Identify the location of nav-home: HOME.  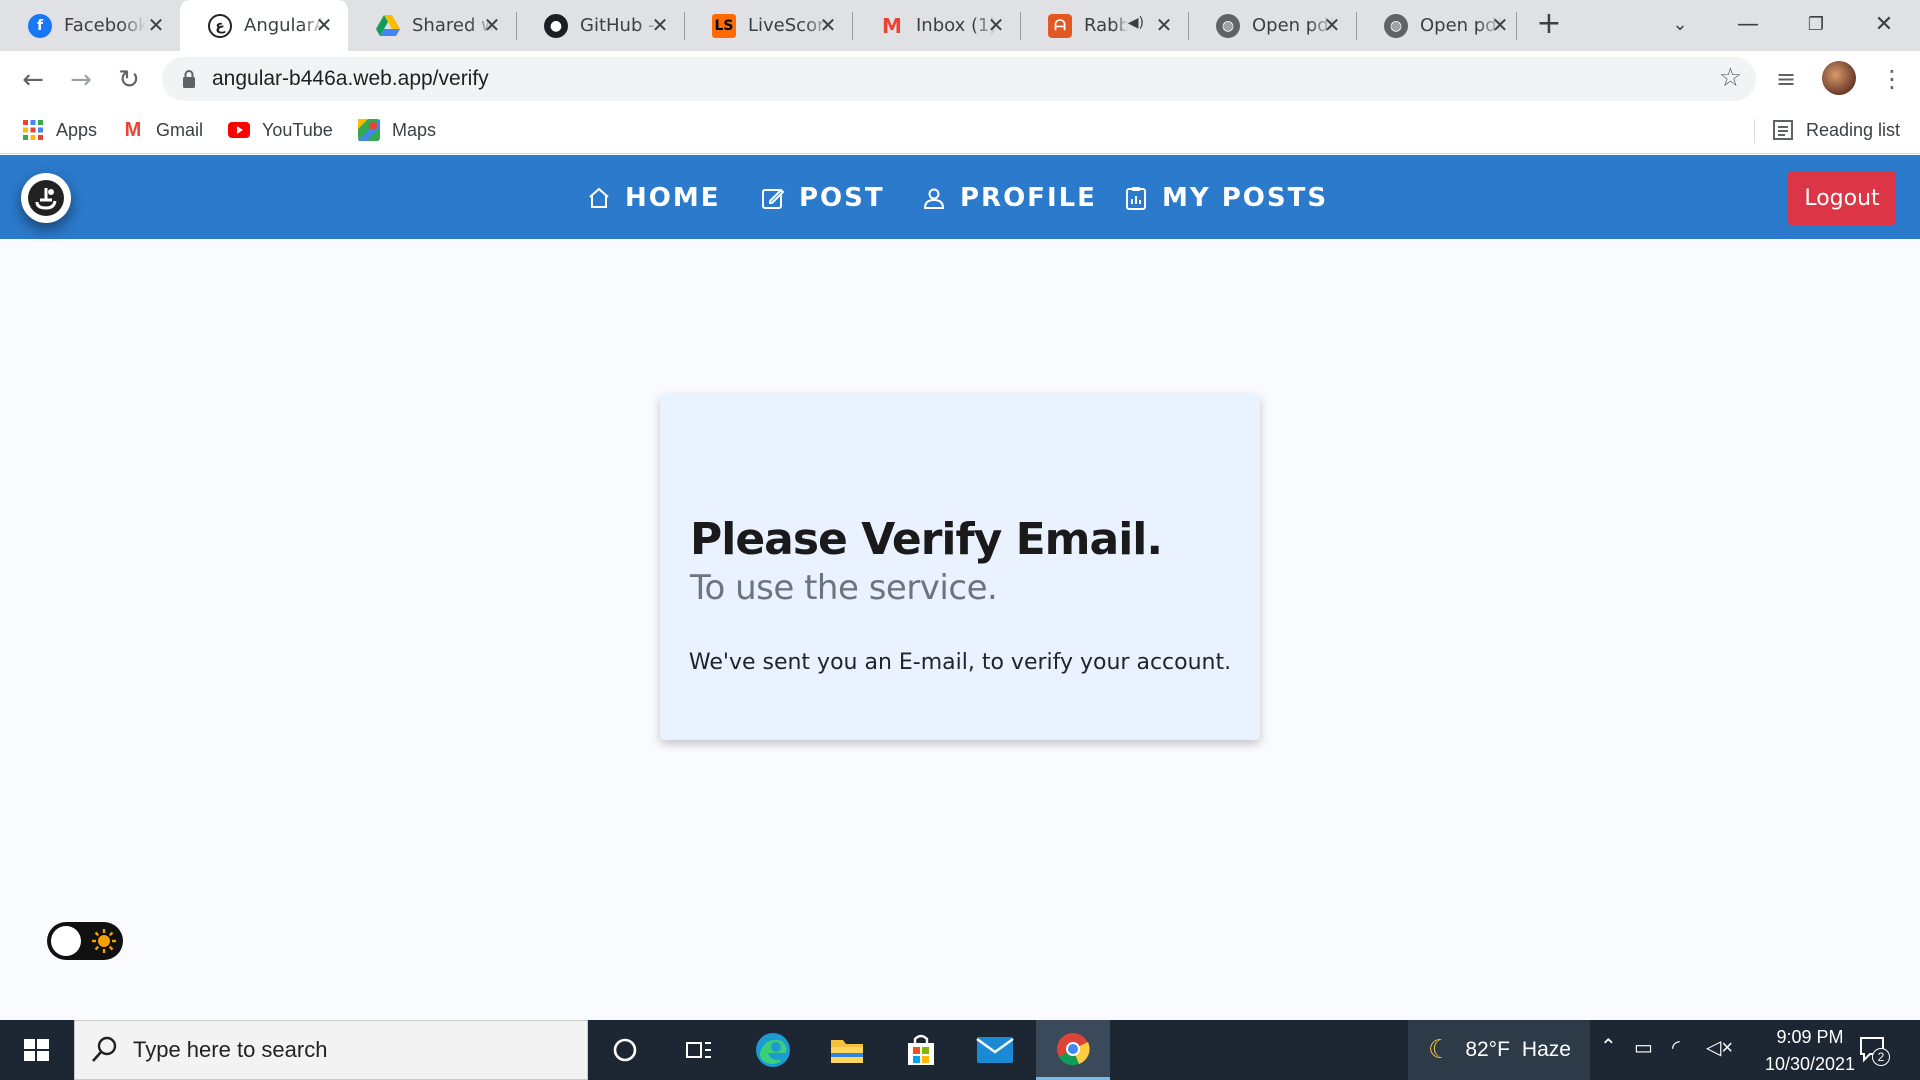
(654, 198).